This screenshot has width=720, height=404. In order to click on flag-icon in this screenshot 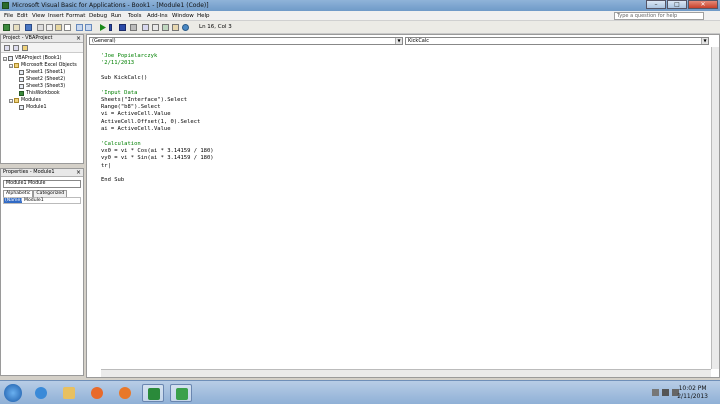, I will do `click(655, 392)`.